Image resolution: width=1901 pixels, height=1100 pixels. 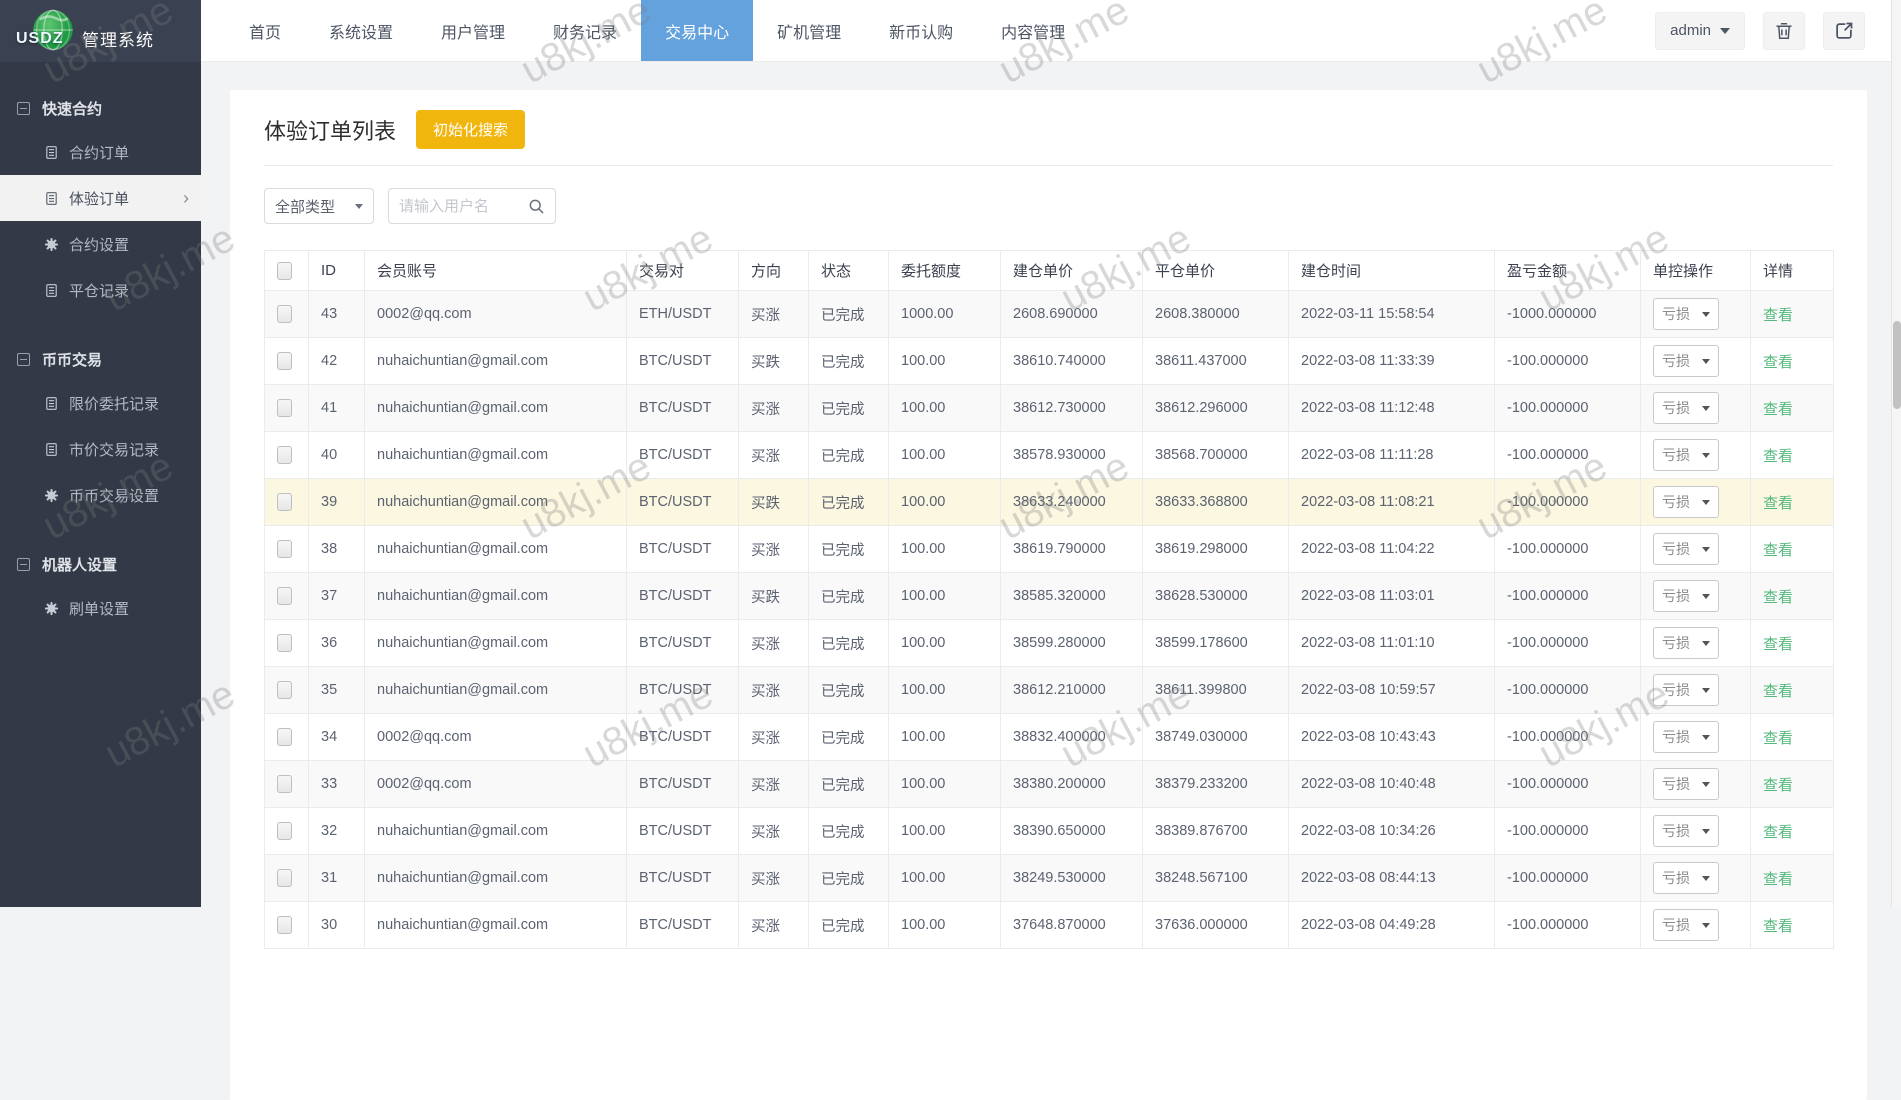 What do you see at coordinates (774, 643) in the screenshot?
I see `cell-direction: 买涨` at bounding box center [774, 643].